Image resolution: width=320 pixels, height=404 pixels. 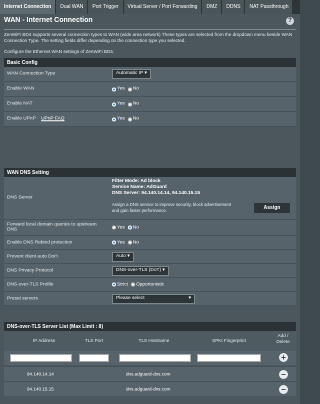 I want to click on tab-internet-connection: Internet Connection, so click(x=28, y=7).